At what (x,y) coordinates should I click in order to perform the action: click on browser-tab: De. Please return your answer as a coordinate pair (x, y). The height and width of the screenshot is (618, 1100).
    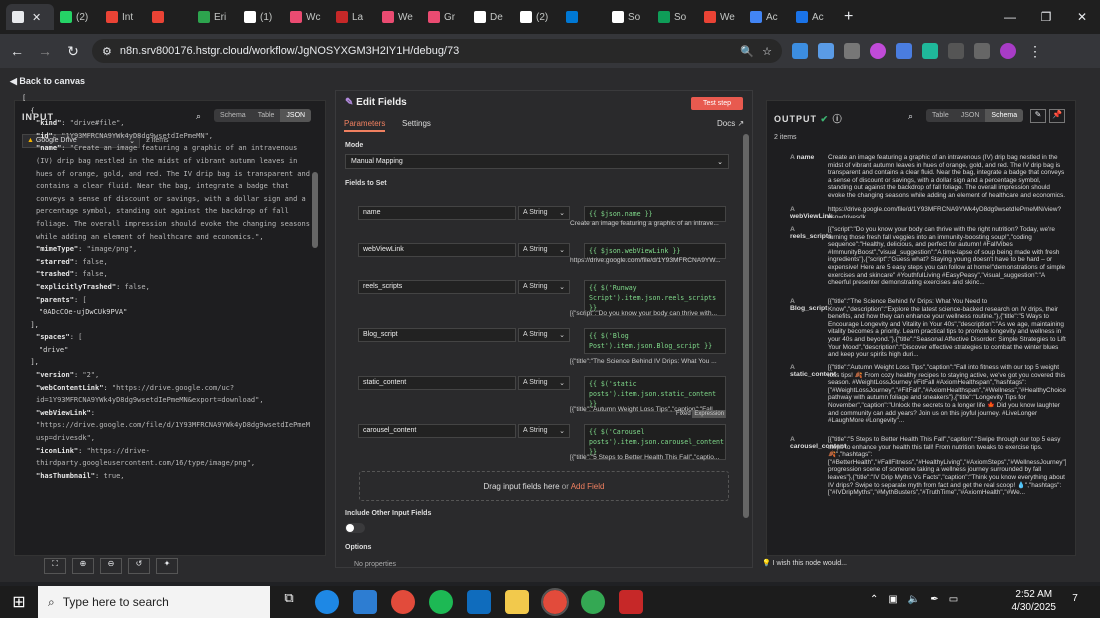
    Looking at the image, I should click on (491, 17).